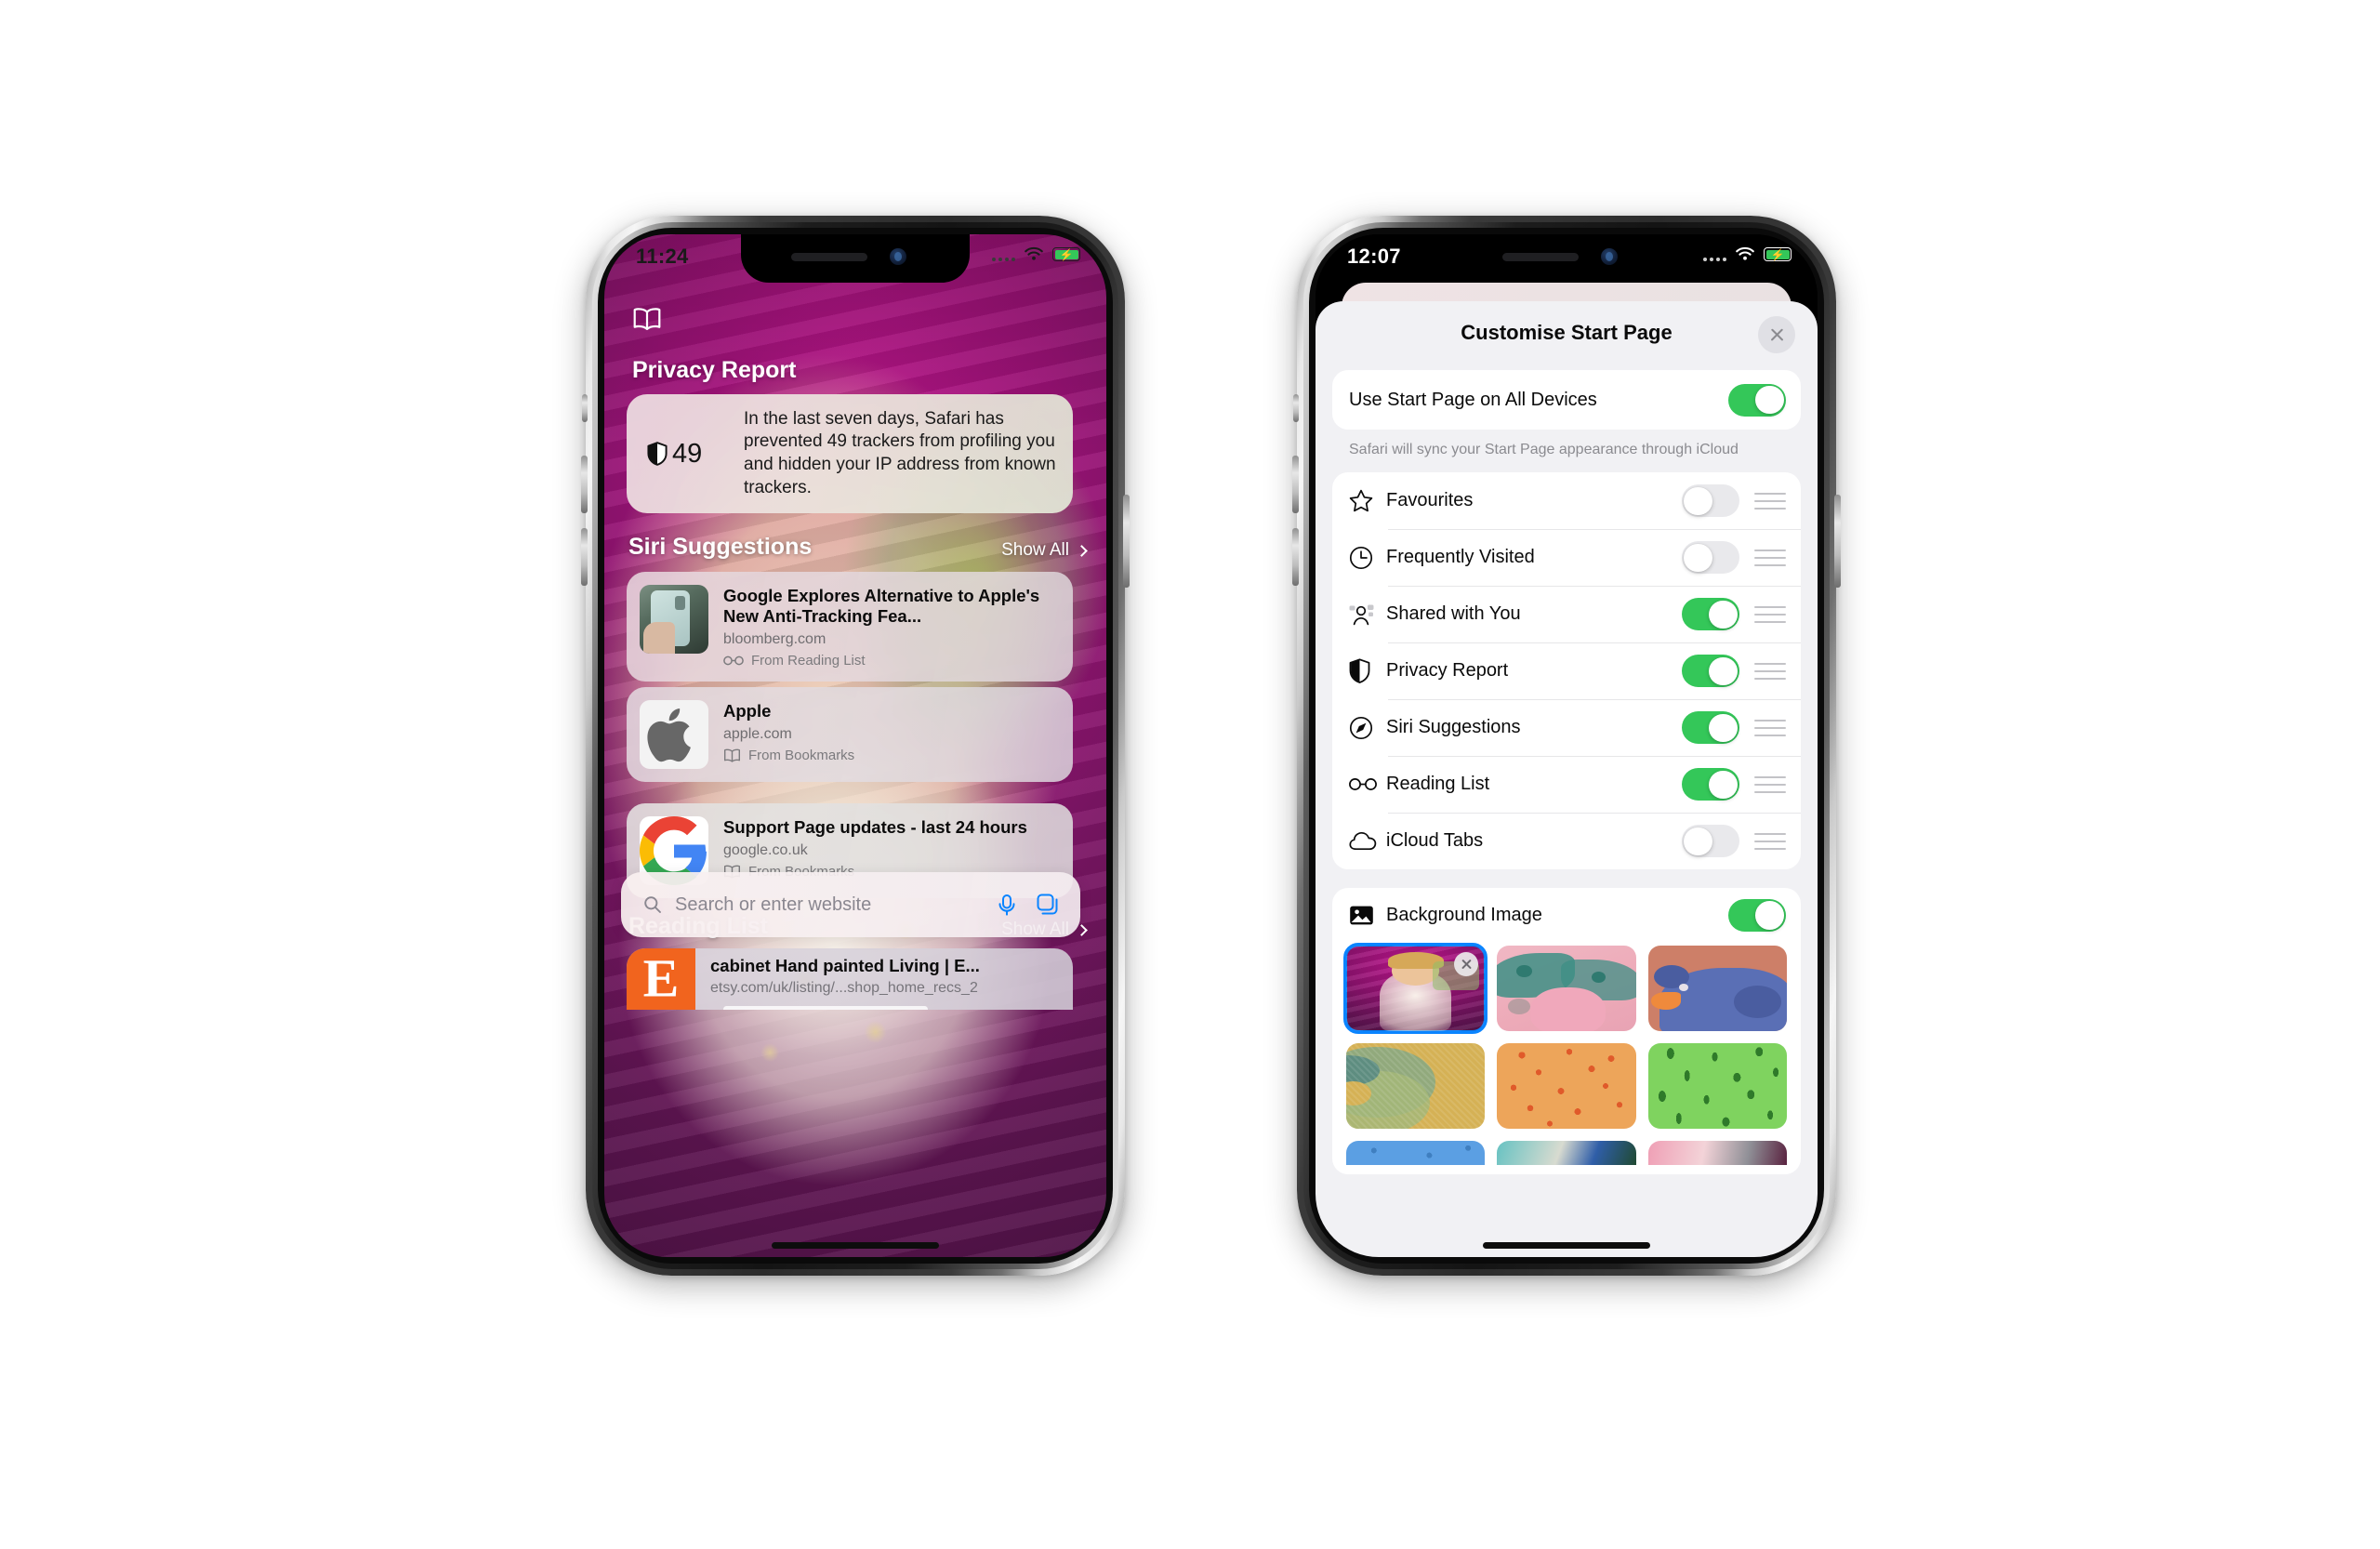 The height and width of the screenshot is (1549, 2380). I want to click on sync-toggle, so click(1757, 400).